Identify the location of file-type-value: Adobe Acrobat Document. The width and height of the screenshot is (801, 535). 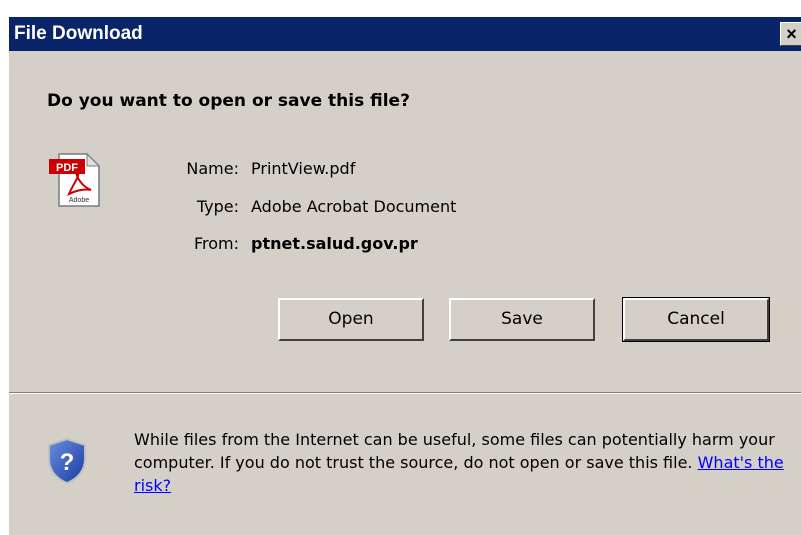
(354, 206).